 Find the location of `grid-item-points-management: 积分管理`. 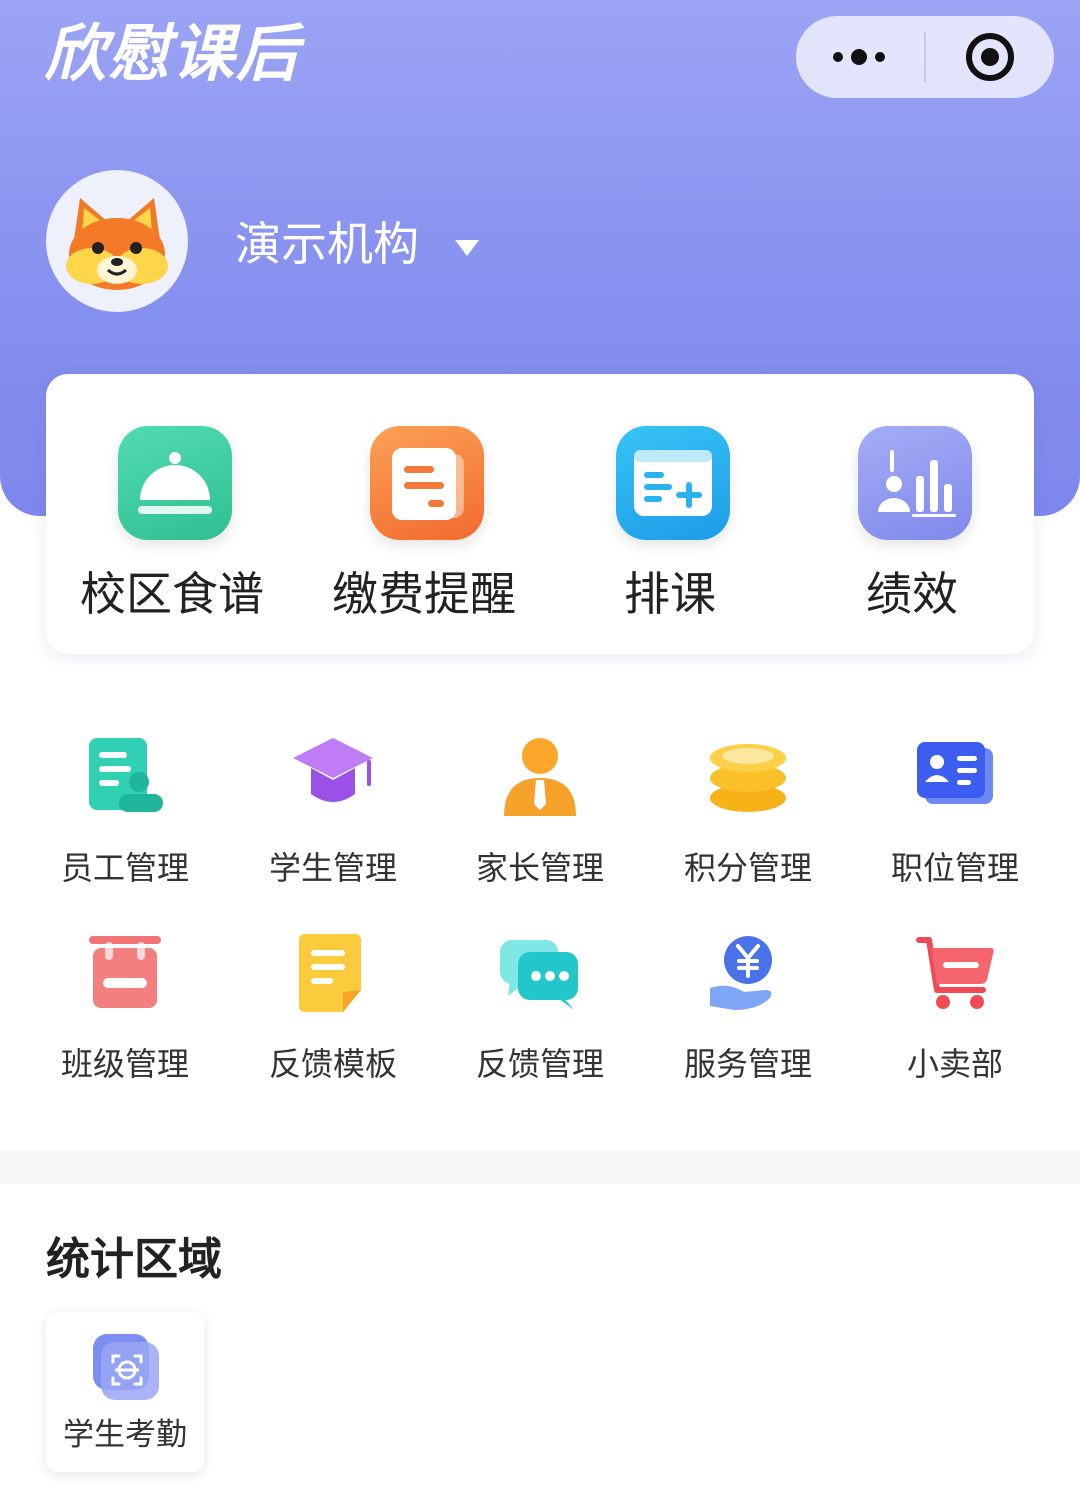

grid-item-points-management: 积分管理 is located at coordinates (748, 823).